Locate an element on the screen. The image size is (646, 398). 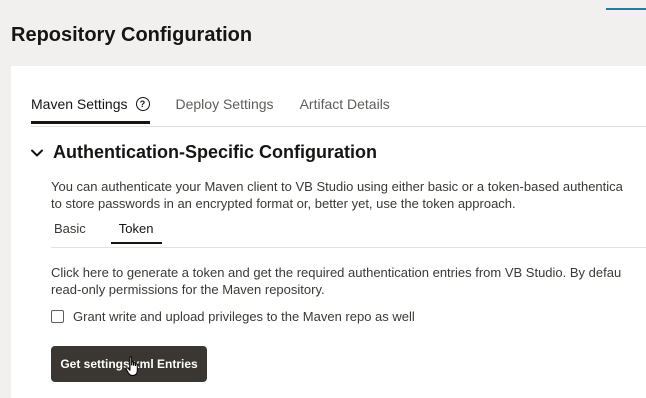
tab-maven-settings: Maven Settings ? is located at coordinates (90, 109).